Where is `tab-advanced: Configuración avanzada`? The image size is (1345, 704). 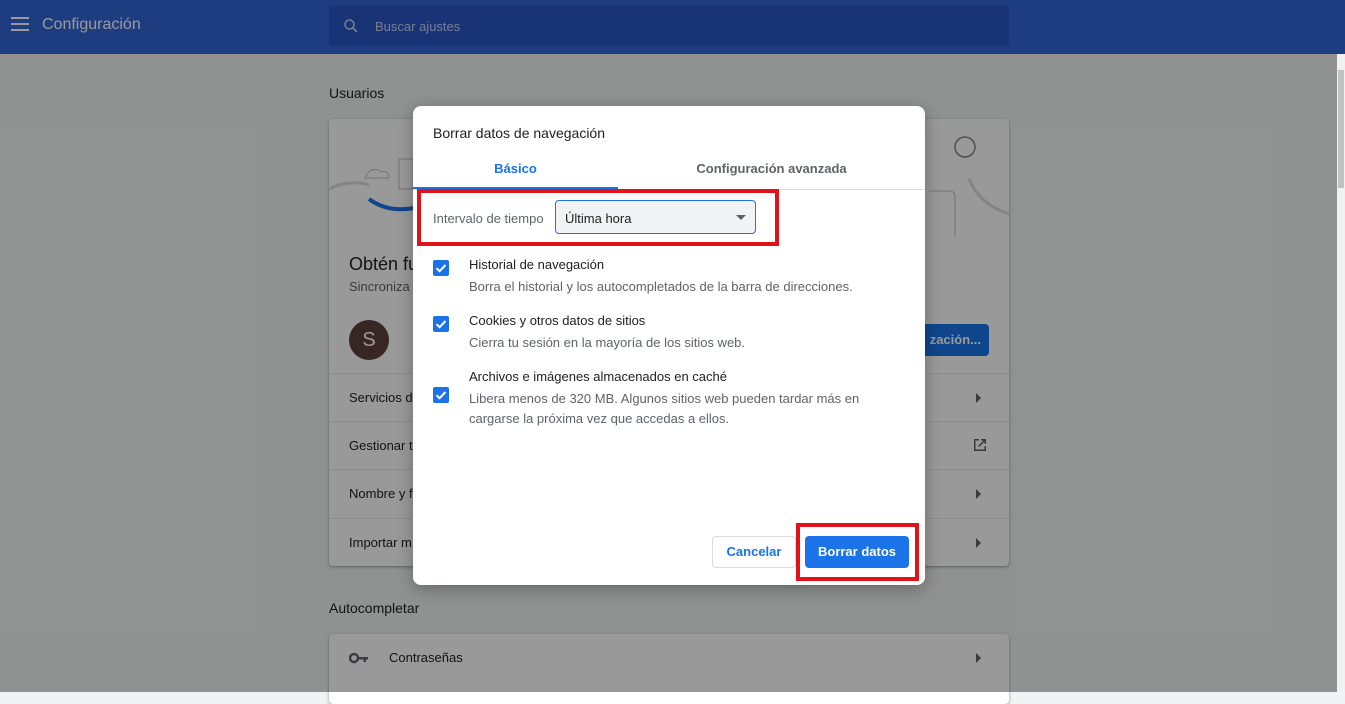
tab-advanced: Configuración avanzada is located at coordinates (771, 168).